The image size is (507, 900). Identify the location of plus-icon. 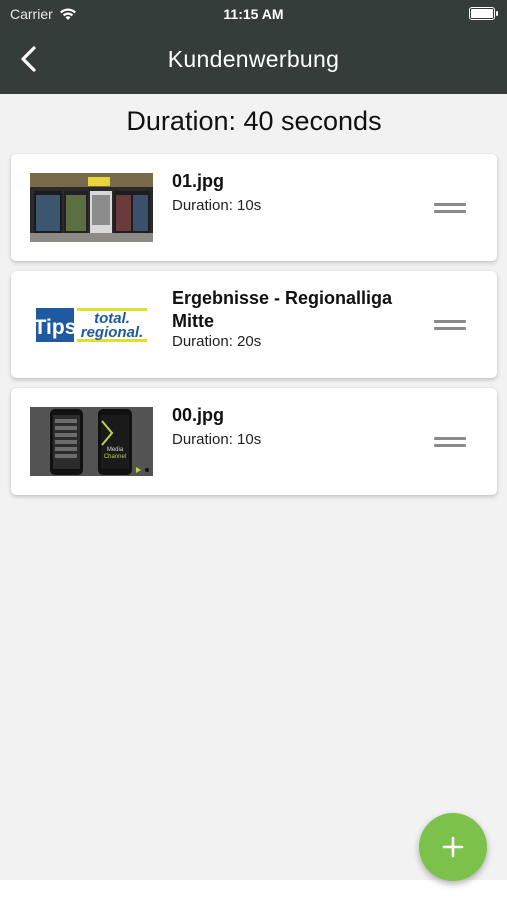
(453, 847).